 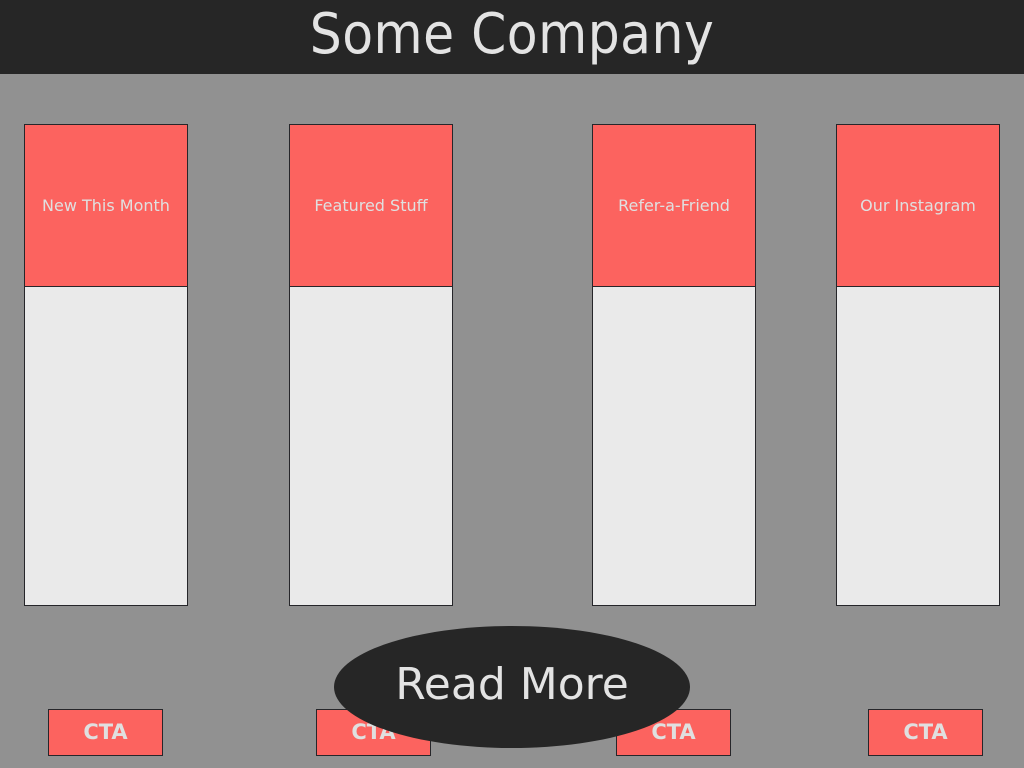 What do you see at coordinates (512, 684) in the screenshot?
I see `read-more-label: Read More` at bounding box center [512, 684].